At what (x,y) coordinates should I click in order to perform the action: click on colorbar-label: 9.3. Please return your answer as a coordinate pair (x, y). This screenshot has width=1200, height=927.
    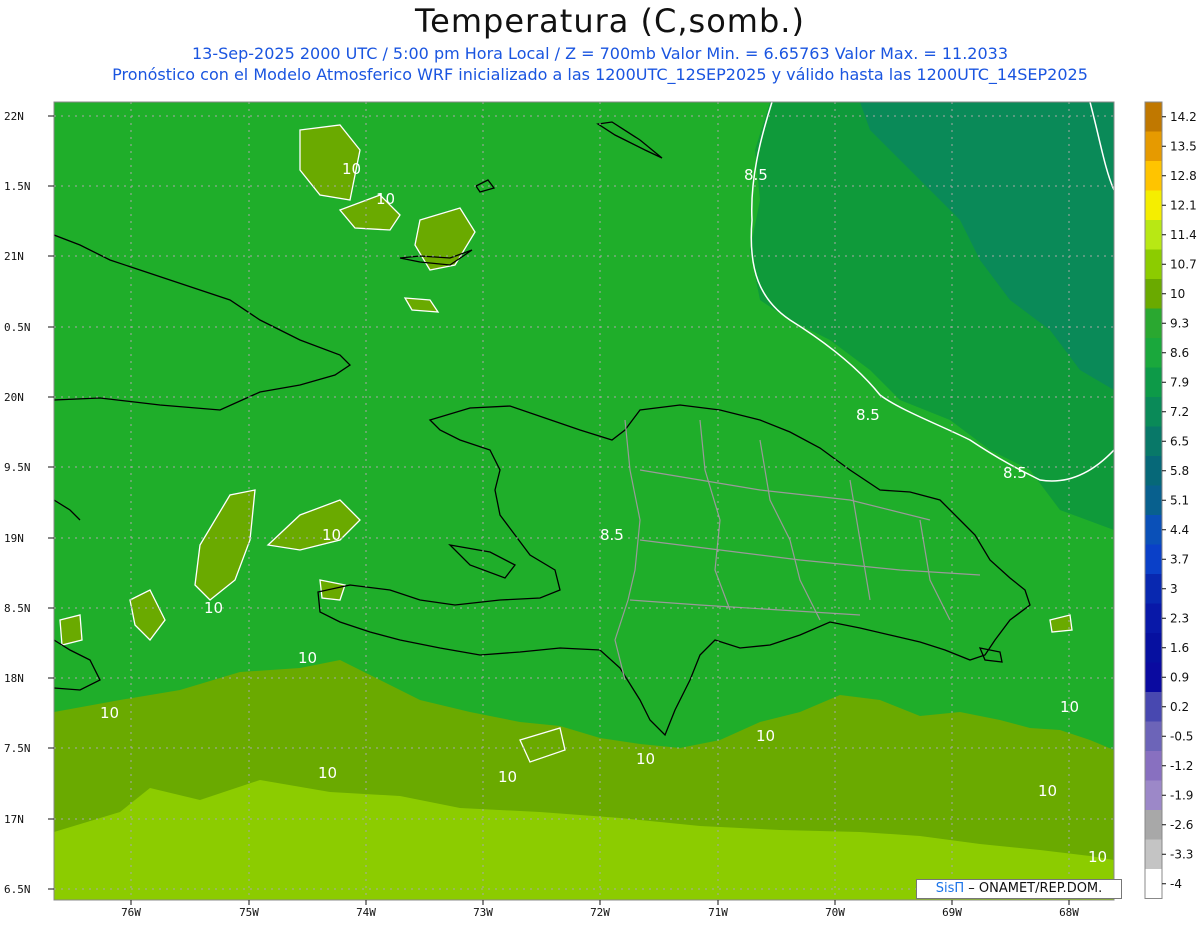
    Looking at the image, I should click on (1179, 323).